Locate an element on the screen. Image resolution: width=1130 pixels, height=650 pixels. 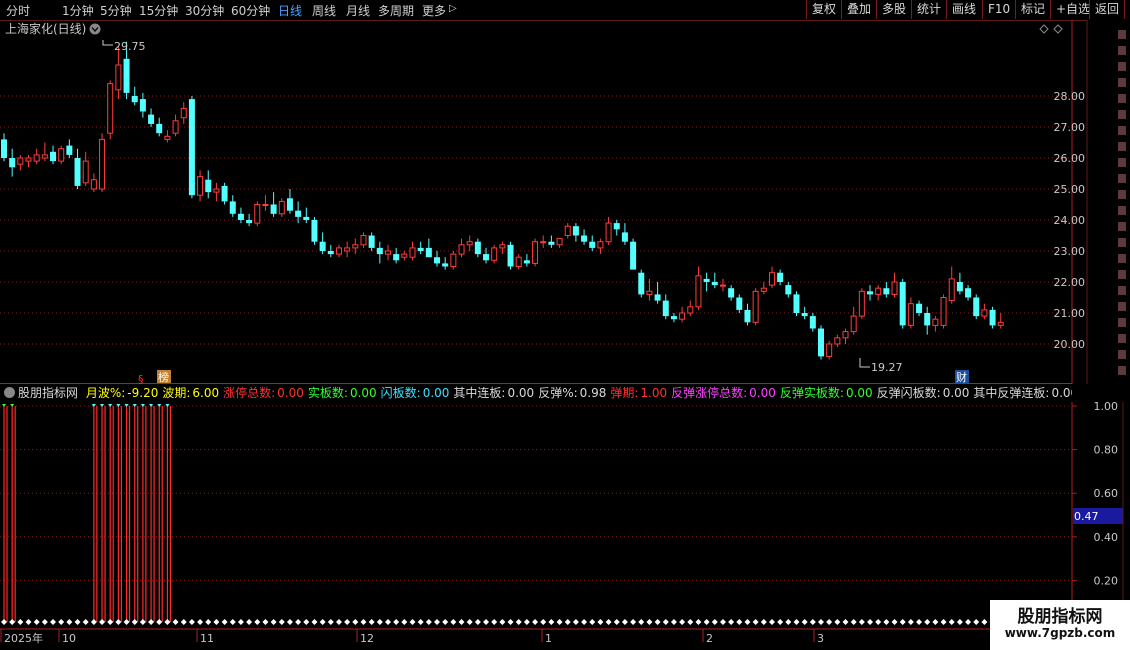
diamond-icon is located at coordinates (1044, 29).